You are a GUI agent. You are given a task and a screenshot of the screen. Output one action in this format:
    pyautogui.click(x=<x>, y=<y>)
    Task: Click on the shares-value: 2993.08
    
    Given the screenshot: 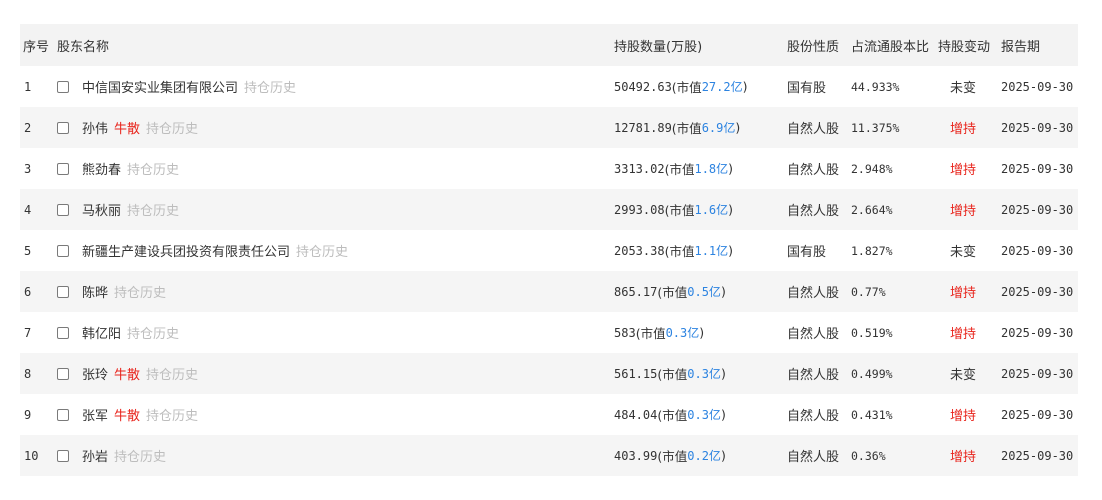 What is the action you would take?
    pyautogui.click(x=639, y=209)
    